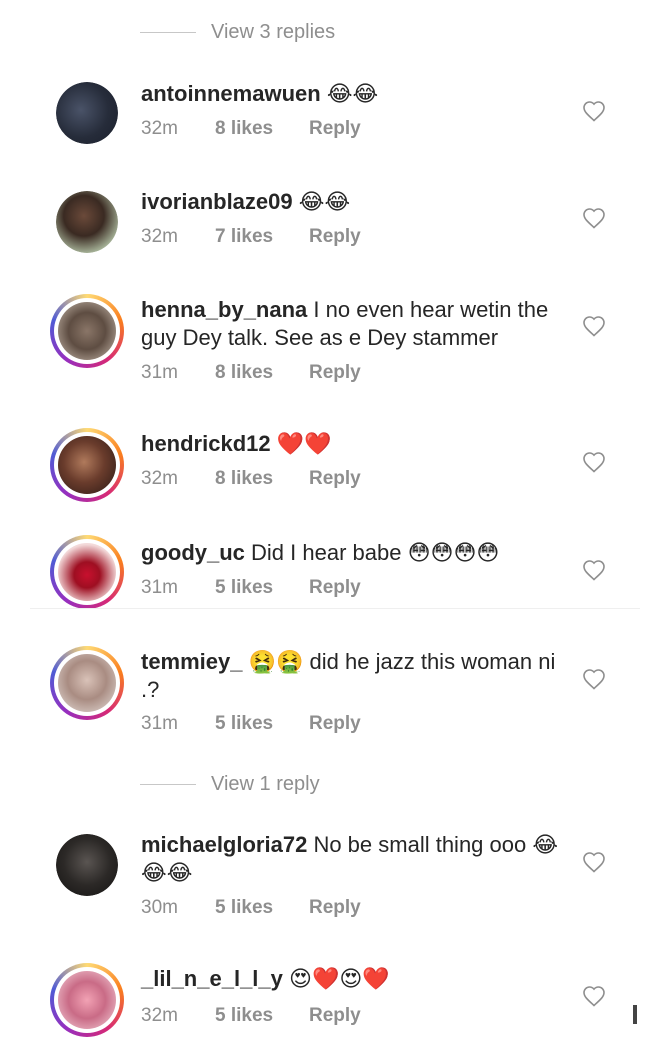  What do you see at coordinates (231, 93) in the screenshot?
I see `comment-username: antoinnemawuen` at bounding box center [231, 93].